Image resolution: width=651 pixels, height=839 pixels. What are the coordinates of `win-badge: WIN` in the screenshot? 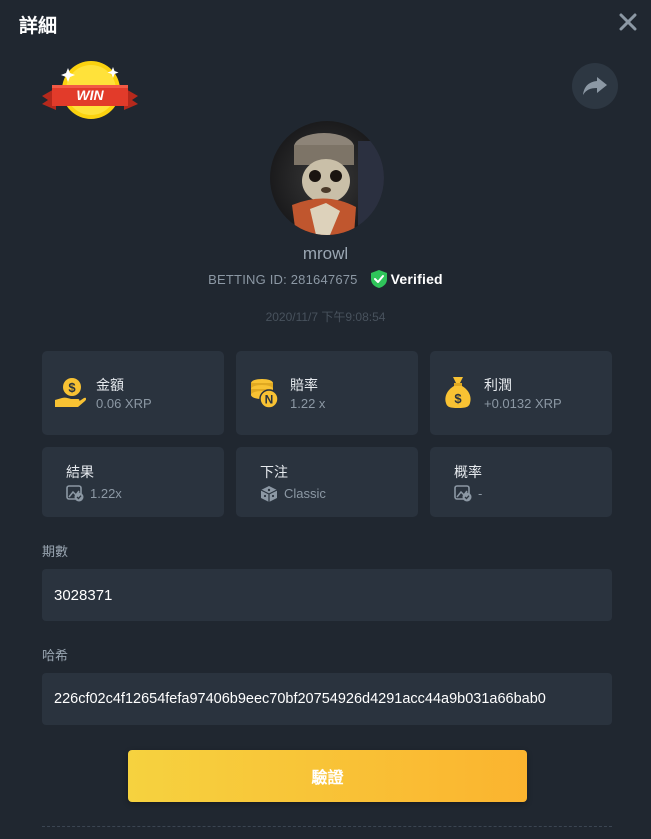 It's located at (90, 91).